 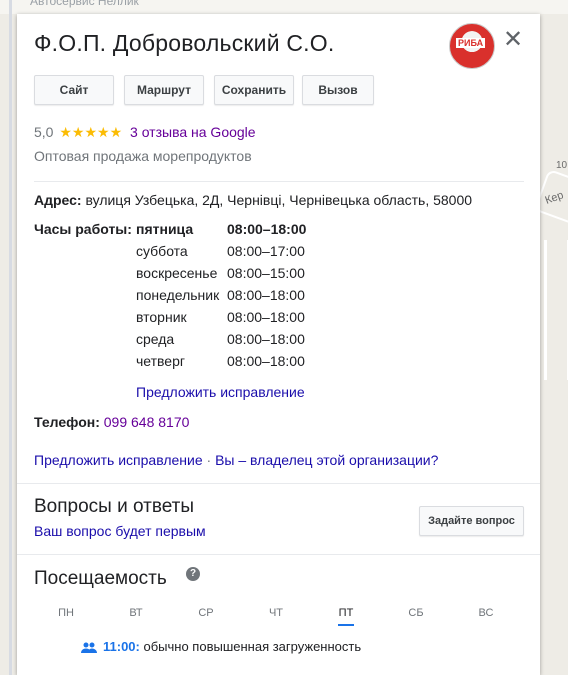 What do you see at coordinates (562, 165) in the screenshot?
I see `map-label-number: 10` at bounding box center [562, 165].